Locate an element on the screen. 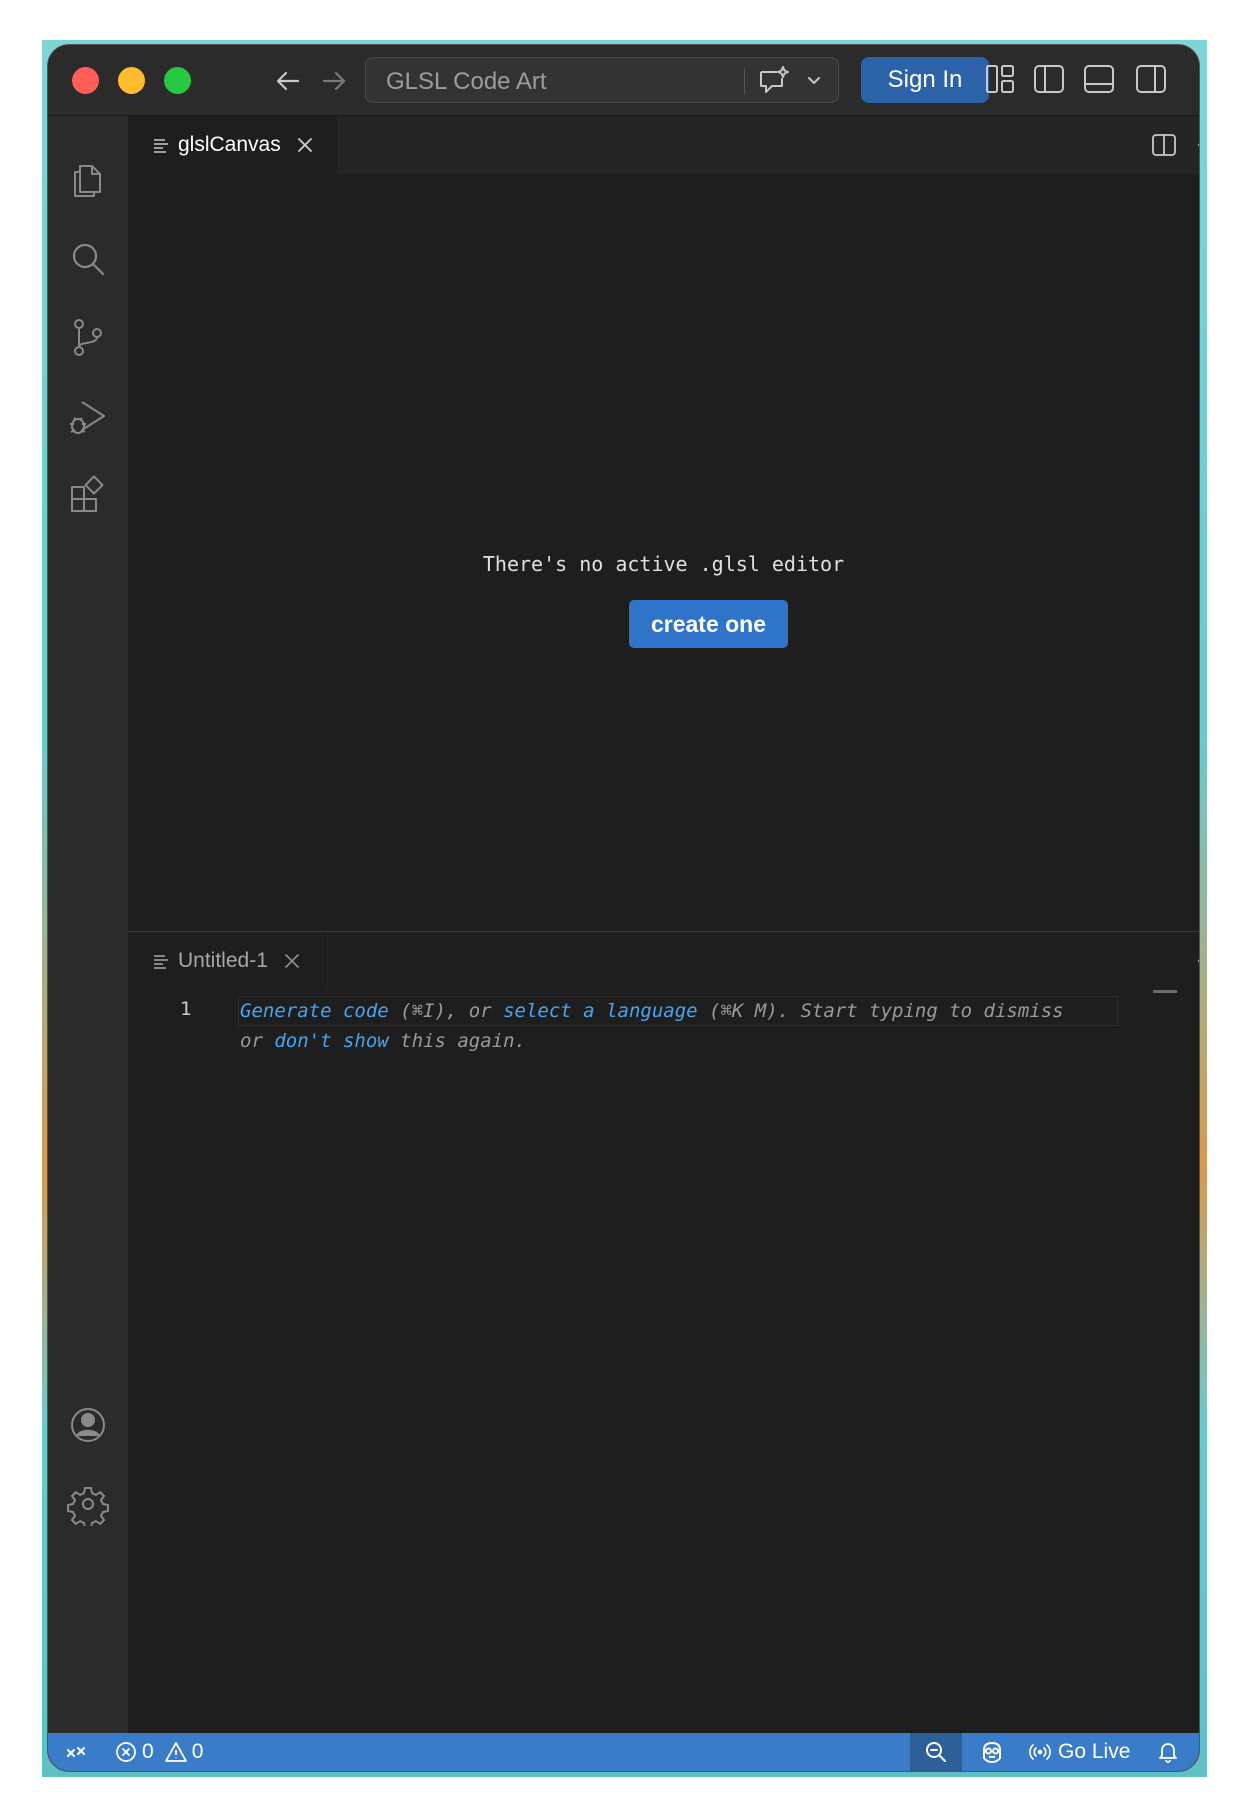 This screenshot has width=1250, height=1820. extensions-icon is located at coordinates (88, 495).